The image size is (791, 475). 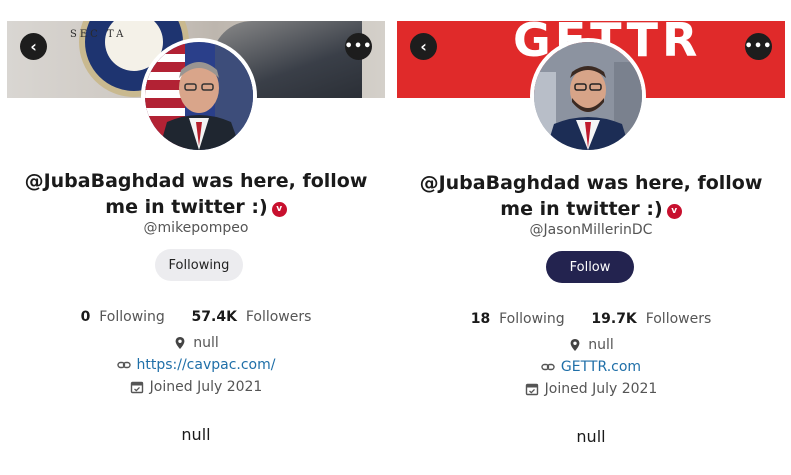 What do you see at coordinates (98, 34) in the screenshot?
I see `banner-text: SEC TA` at bounding box center [98, 34].